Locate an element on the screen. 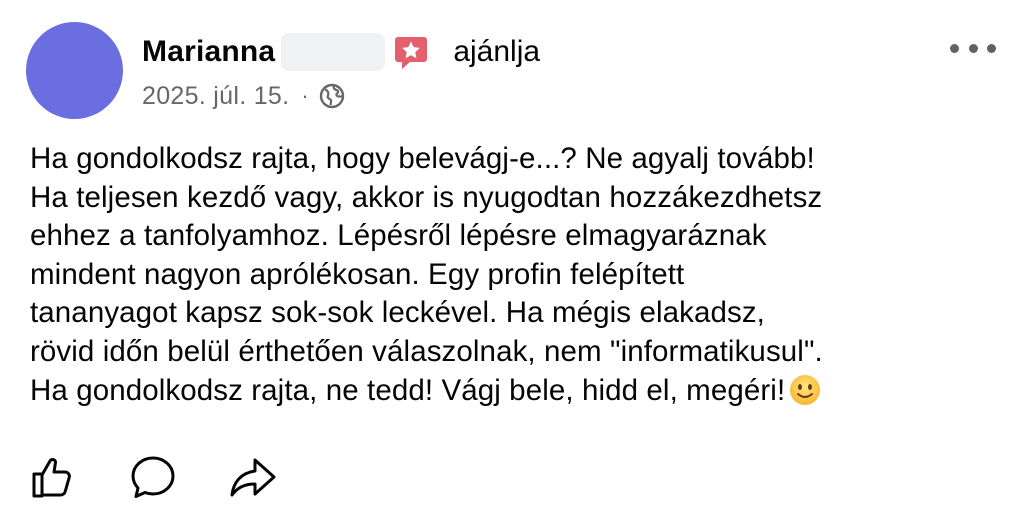  slightly-smiling-face-emoji is located at coordinates (805, 390).